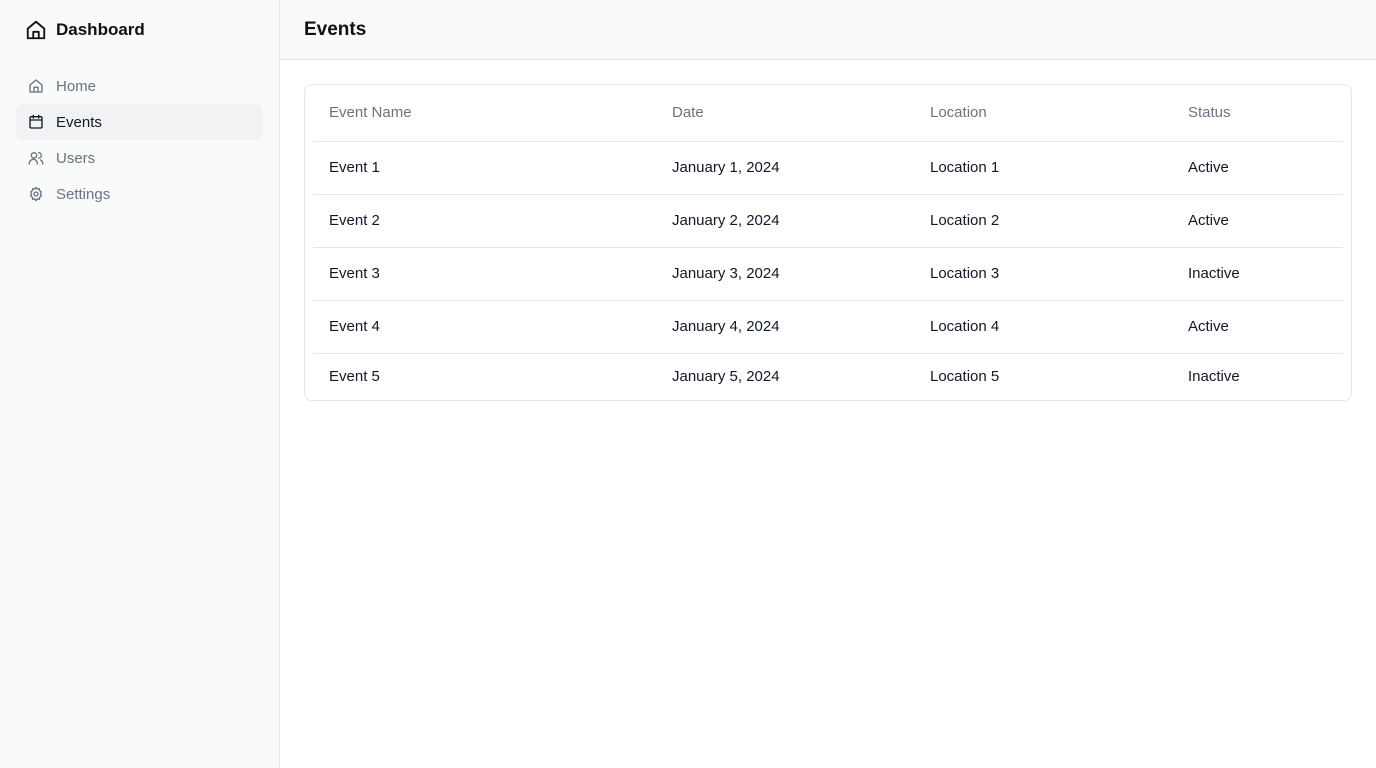 This screenshot has height=768, width=1376. Describe the element at coordinates (785, 327) in the screenshot. I see `date-cell: January 4, 2024` at that location.